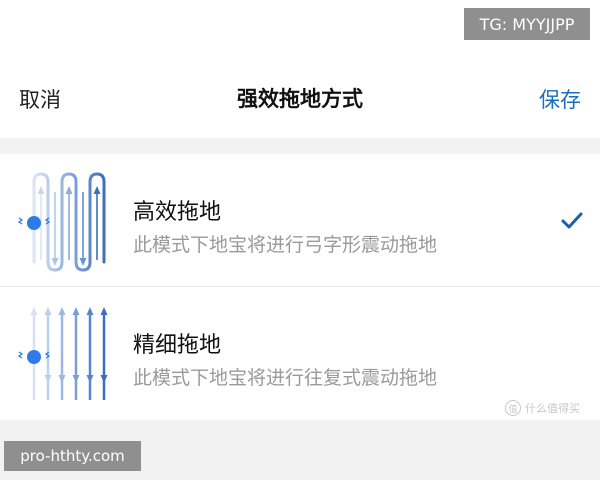 The height and width of the screenshot is (480, 600). What do you see at coordinates (513, 408) in the screenshot?
I see `site-logo-icon: 值` at bounding box center [513, 408].